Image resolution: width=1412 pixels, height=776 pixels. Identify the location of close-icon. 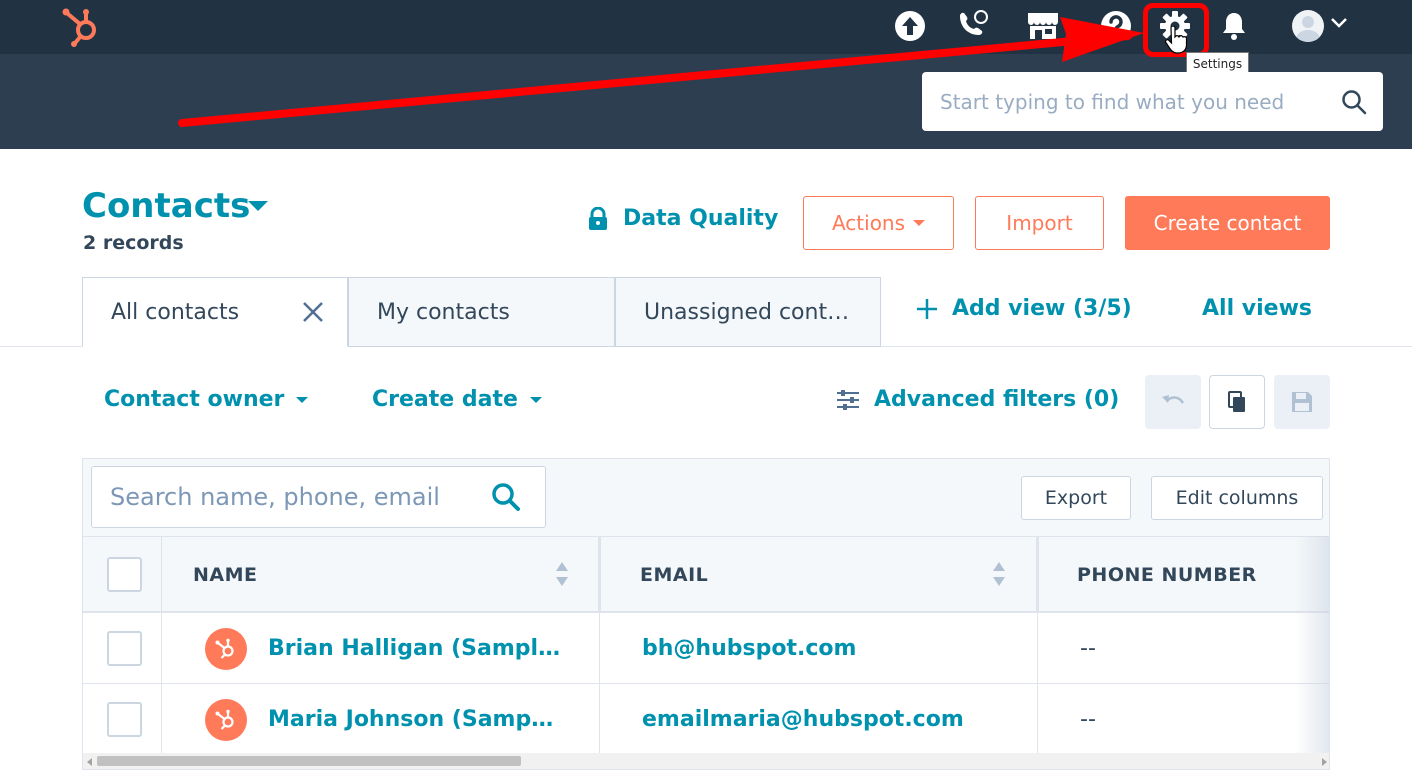
(313, 312).